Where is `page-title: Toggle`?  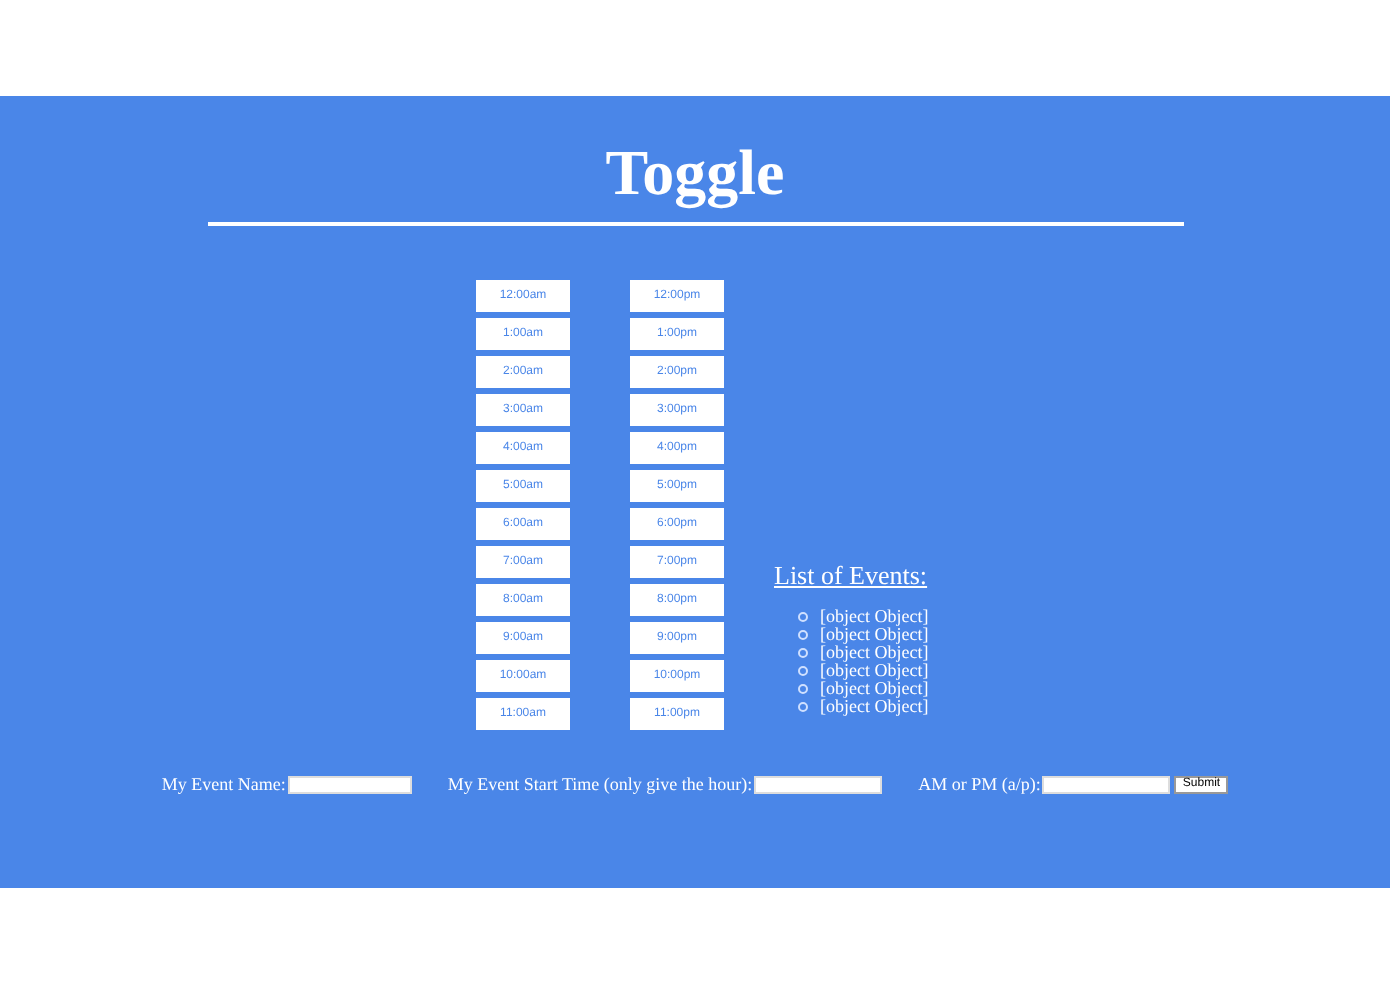
page-title: Toggle is located at coordinates (695, 173).